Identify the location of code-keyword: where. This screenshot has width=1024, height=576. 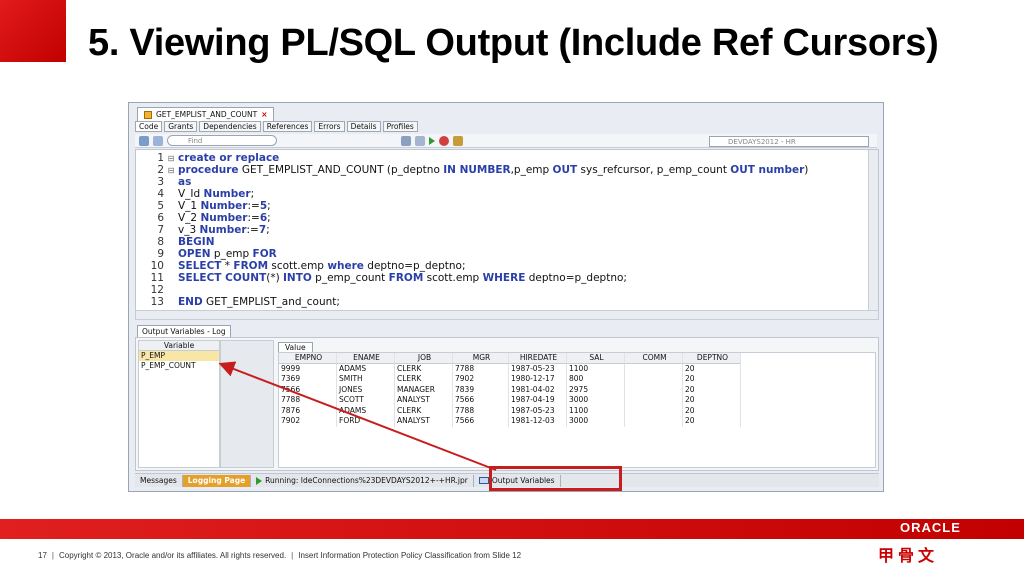
(345, 266).